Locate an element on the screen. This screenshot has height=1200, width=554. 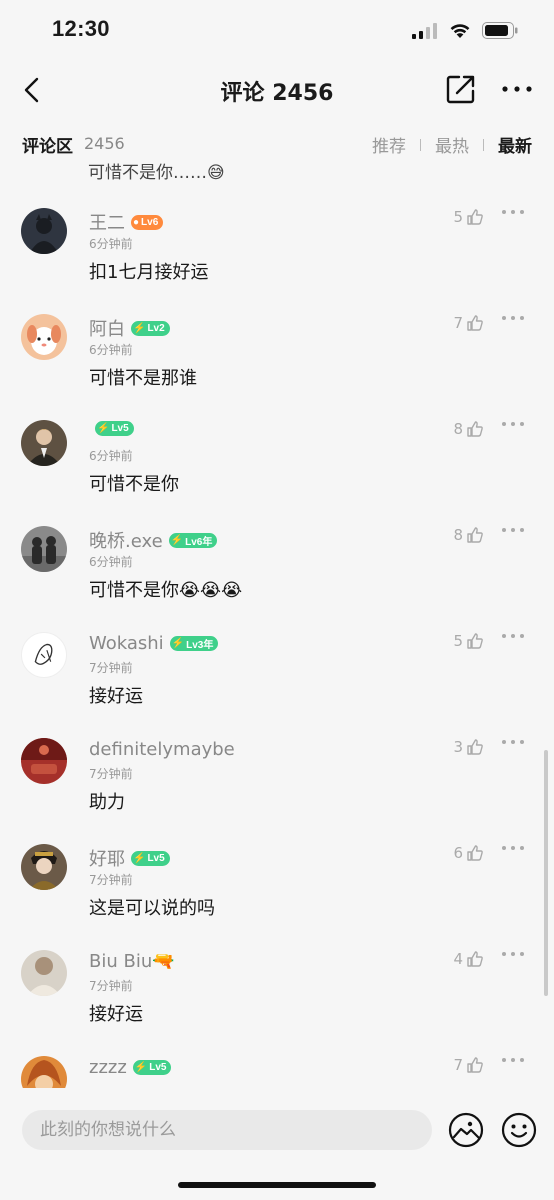
level-badge-icon: ● is located at coordinates (136, 222).